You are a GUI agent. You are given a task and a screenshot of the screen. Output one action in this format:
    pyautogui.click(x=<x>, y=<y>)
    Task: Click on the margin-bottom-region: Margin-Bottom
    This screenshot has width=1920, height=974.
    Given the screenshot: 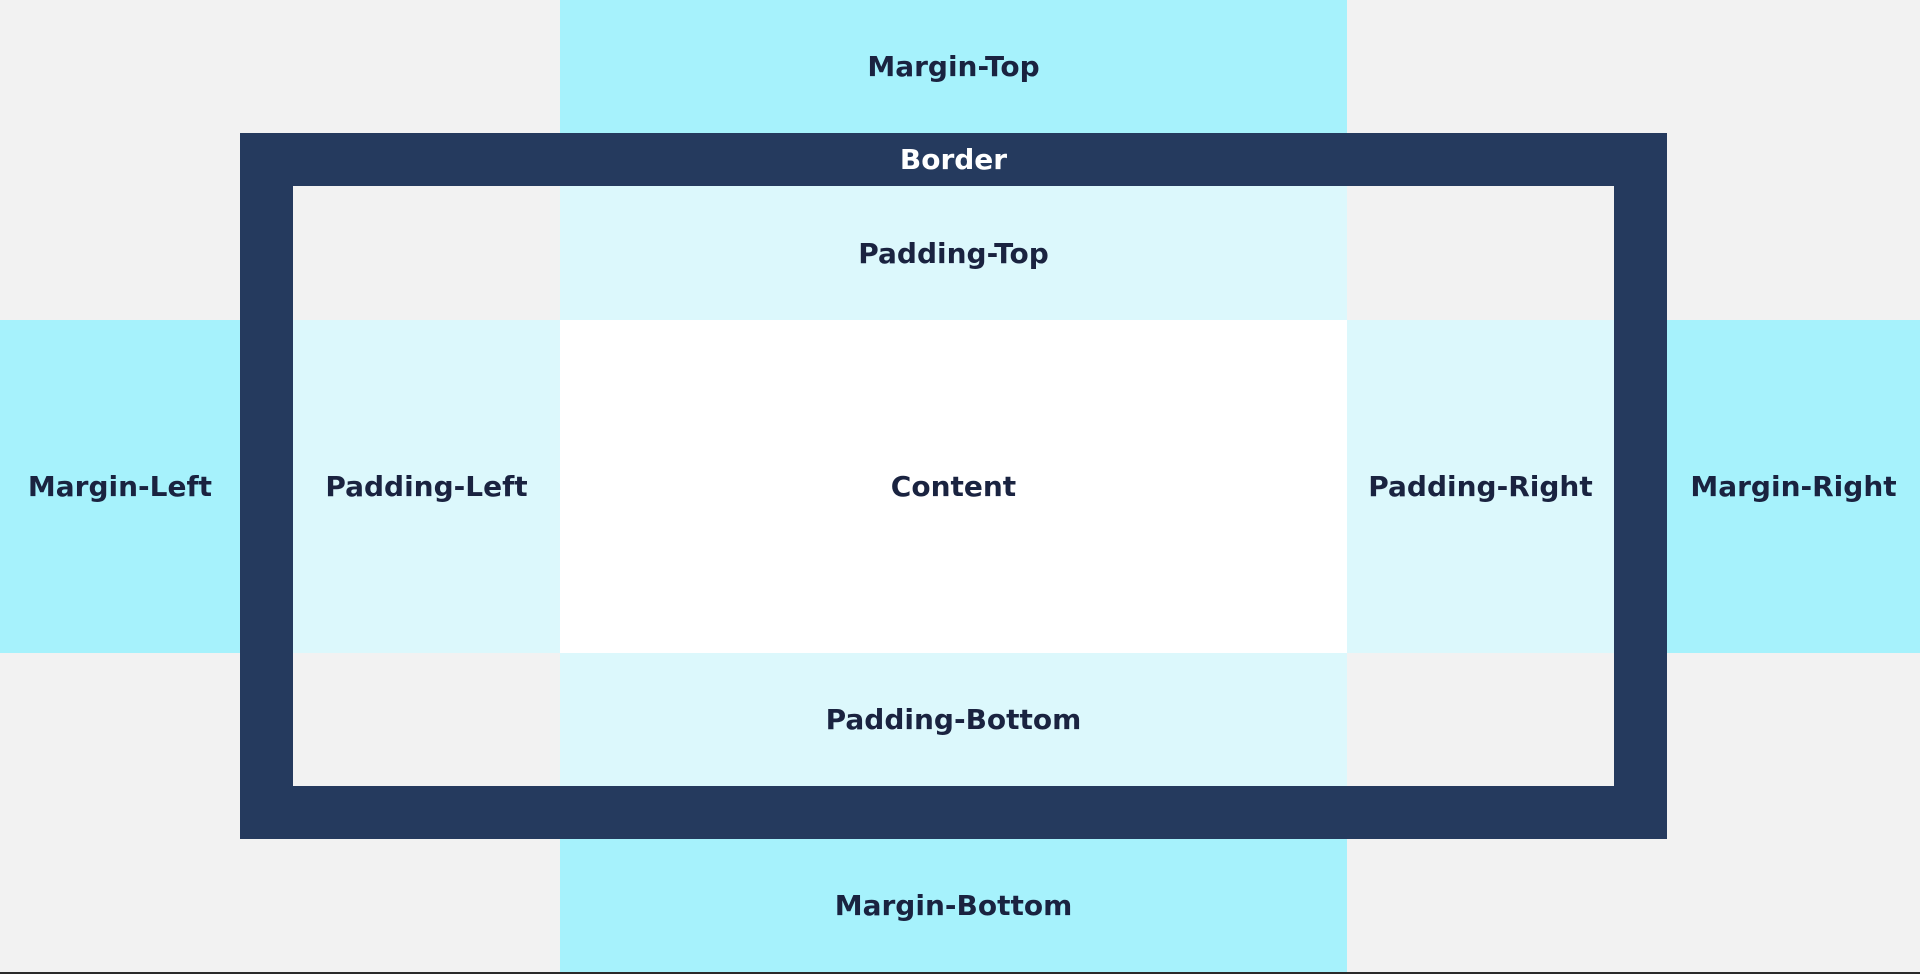 What is the action you would take?
    pyautogui.click(x=953, y=905)
    